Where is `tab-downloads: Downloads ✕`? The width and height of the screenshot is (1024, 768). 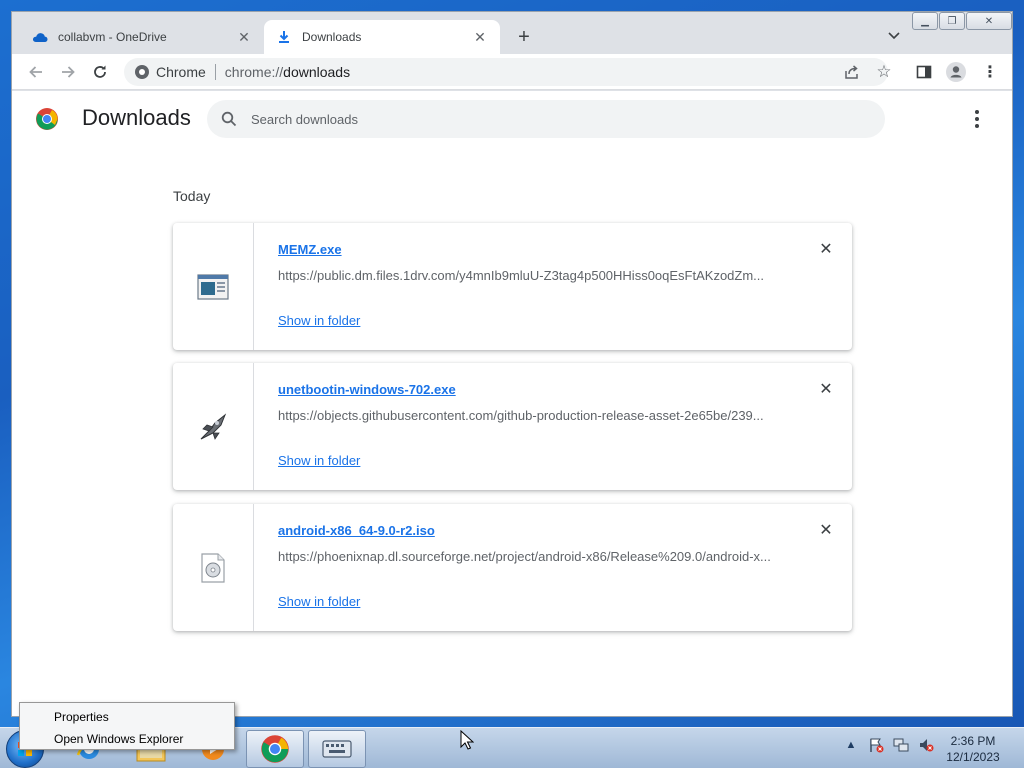
tab-downloads: Downloads ✕ is located at coordinates (382, 37).